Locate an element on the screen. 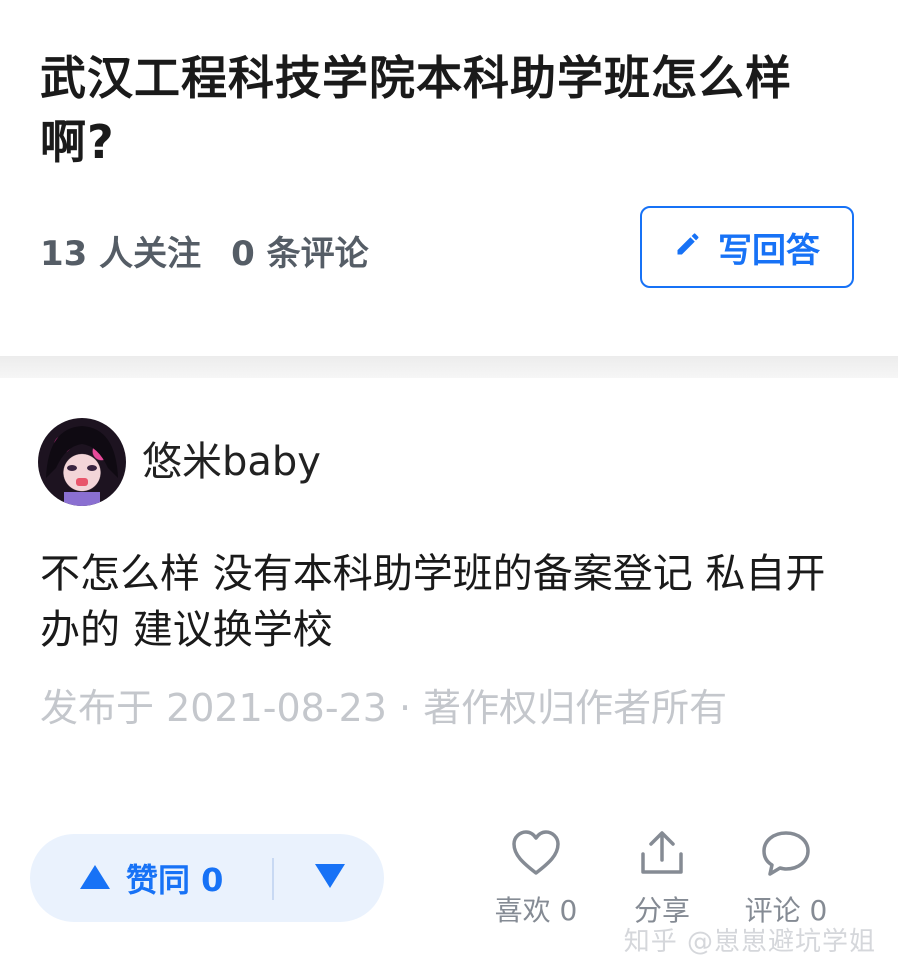  triangle-down-icon is located at coordinates (330, 878).